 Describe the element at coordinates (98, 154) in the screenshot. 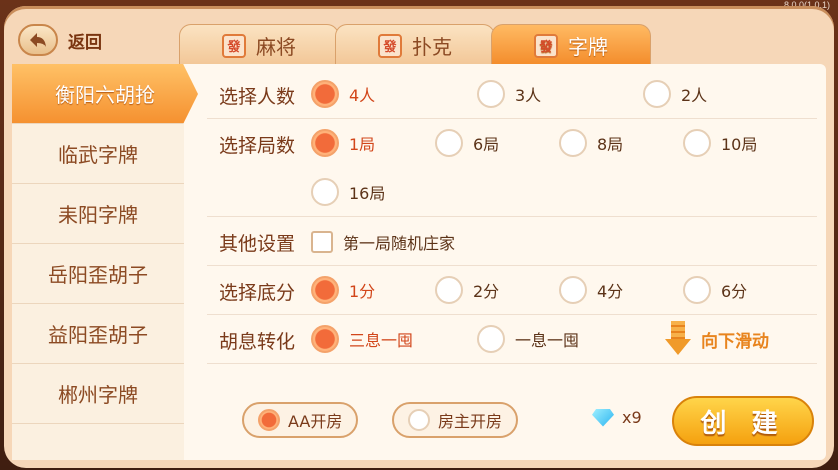

I see `sidebar-item-linwu: 临武字牌` at that location.